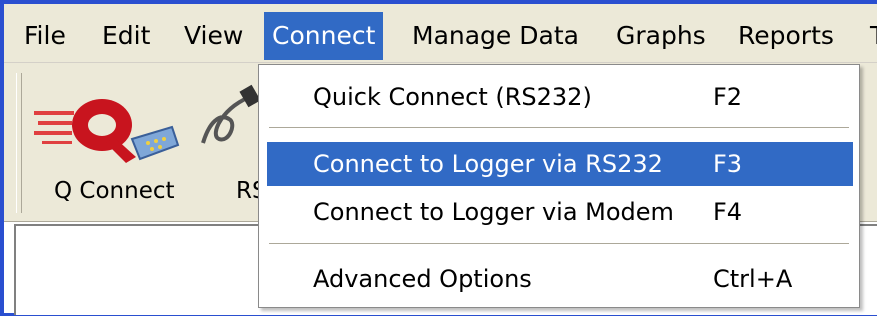  What do you see at coordinates (324, 36) in the screenshot?
I see `menu-connect: Connect` at bounding box center [324, 36].